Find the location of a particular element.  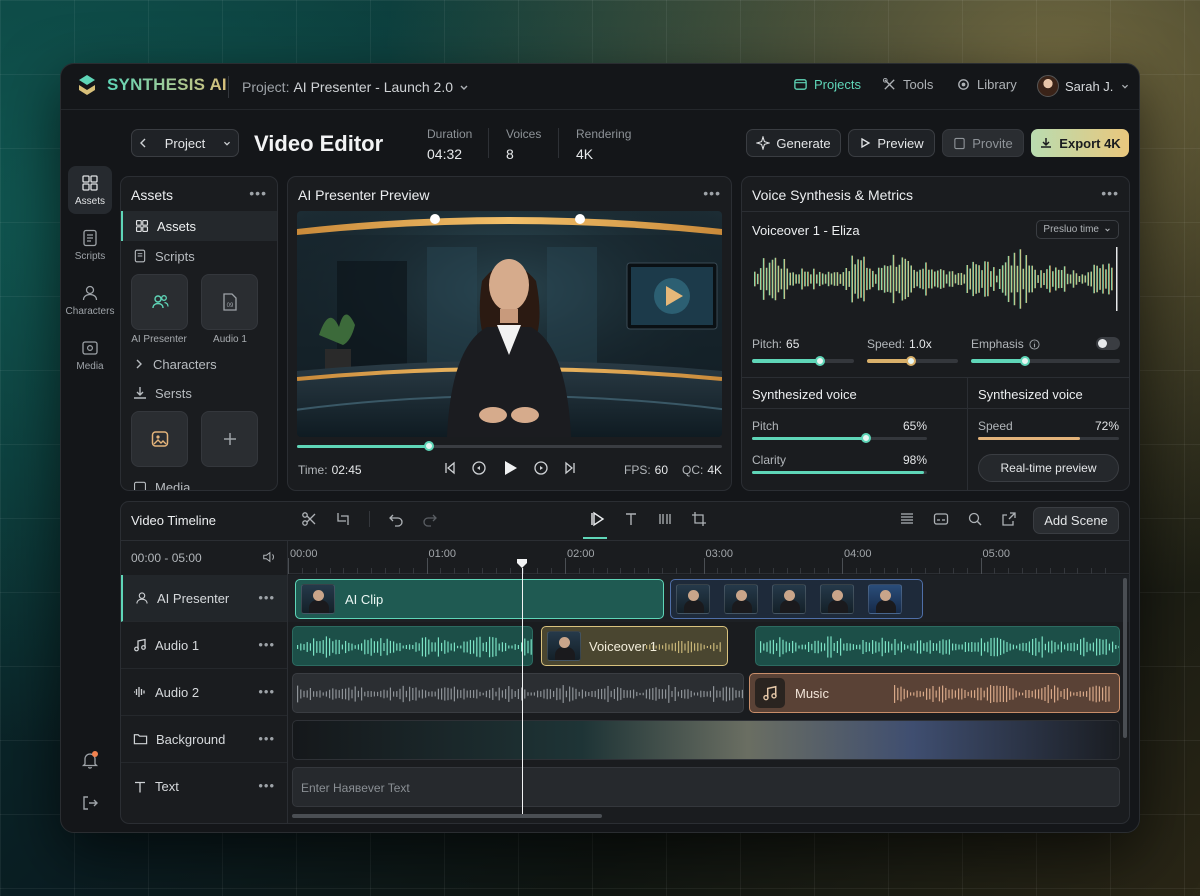

playhead is located at coordinates (522, 686).